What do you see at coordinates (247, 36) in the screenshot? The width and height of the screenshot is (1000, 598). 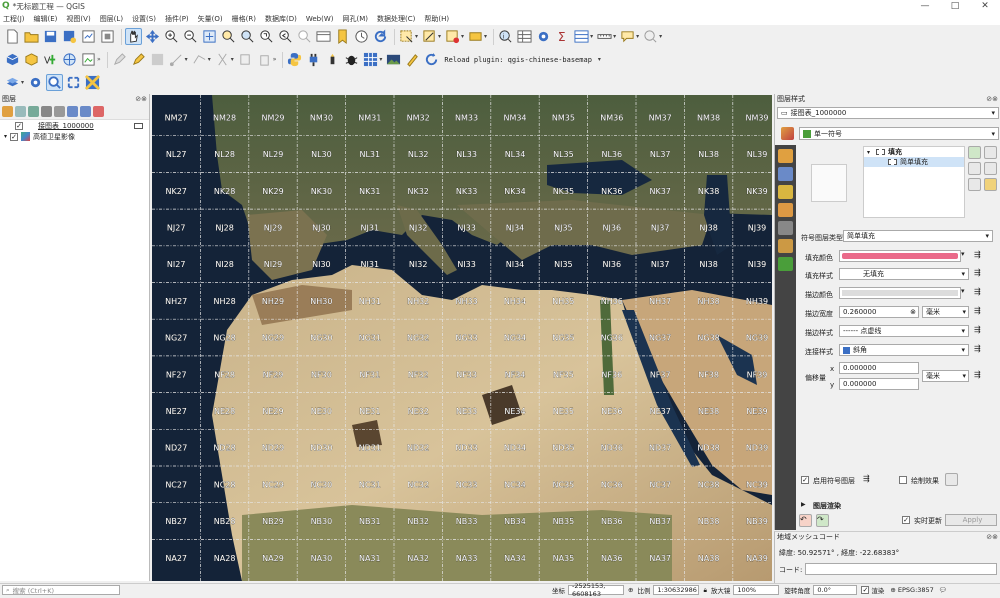 I see `zoom-to-layer-icon` at bounding box center [247, 36].